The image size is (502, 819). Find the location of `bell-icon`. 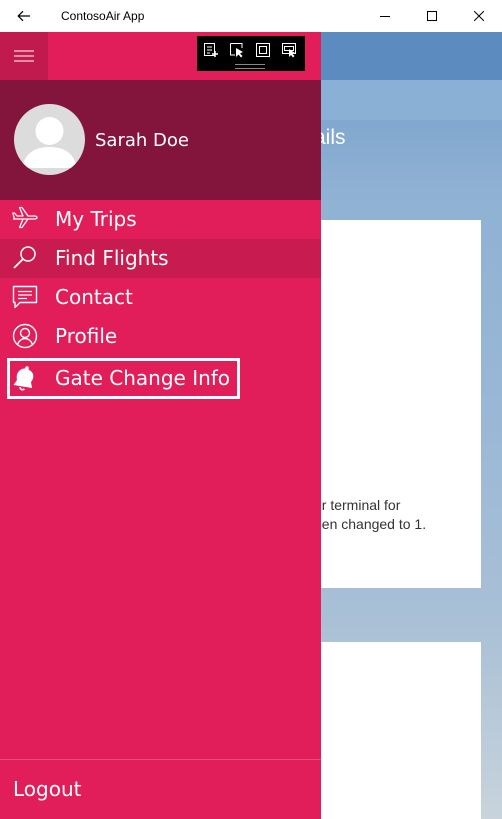

bell-icon is located at coordinates (23, 378).